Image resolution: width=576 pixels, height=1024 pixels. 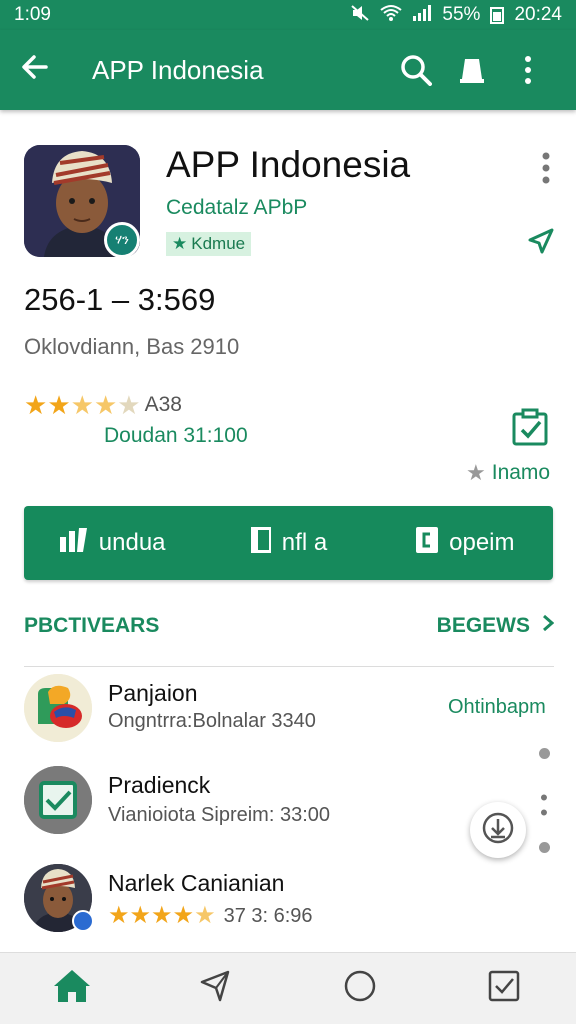 I want to click on wishlist-button: ★ Inamo, so click(x=508, y=473).